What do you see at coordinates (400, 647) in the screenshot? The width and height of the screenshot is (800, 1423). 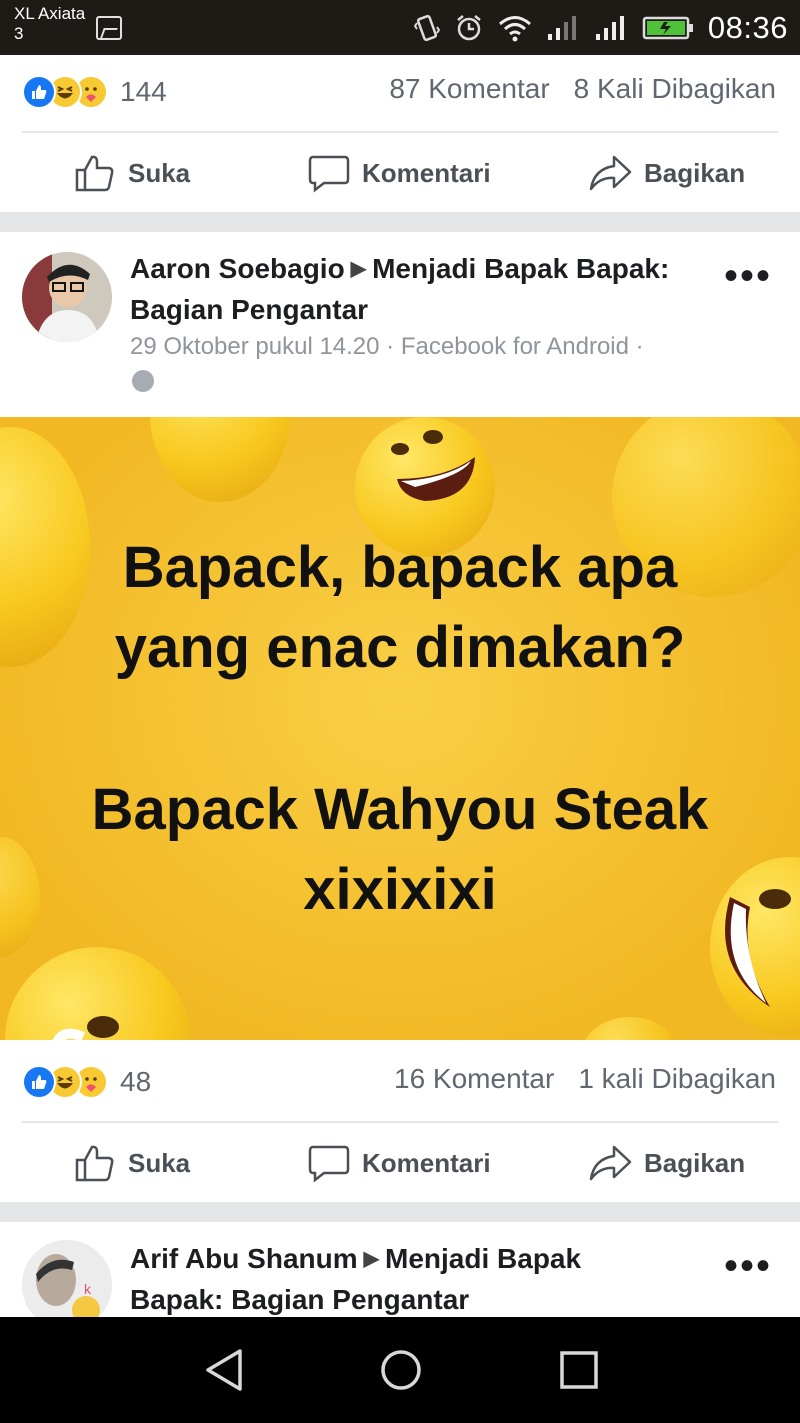 I see `image-text-line2: yang enac dimakan?` at bounding box center [400, 647].